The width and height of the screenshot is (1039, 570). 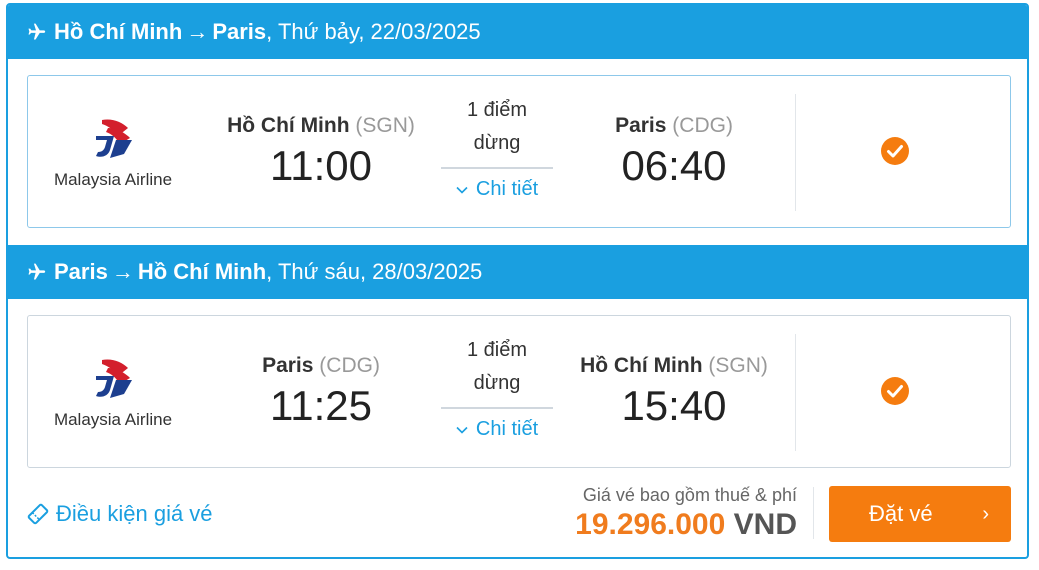 I want to click on departure-block: Paris (CDG) 11:25, so click(x=321, y=391).